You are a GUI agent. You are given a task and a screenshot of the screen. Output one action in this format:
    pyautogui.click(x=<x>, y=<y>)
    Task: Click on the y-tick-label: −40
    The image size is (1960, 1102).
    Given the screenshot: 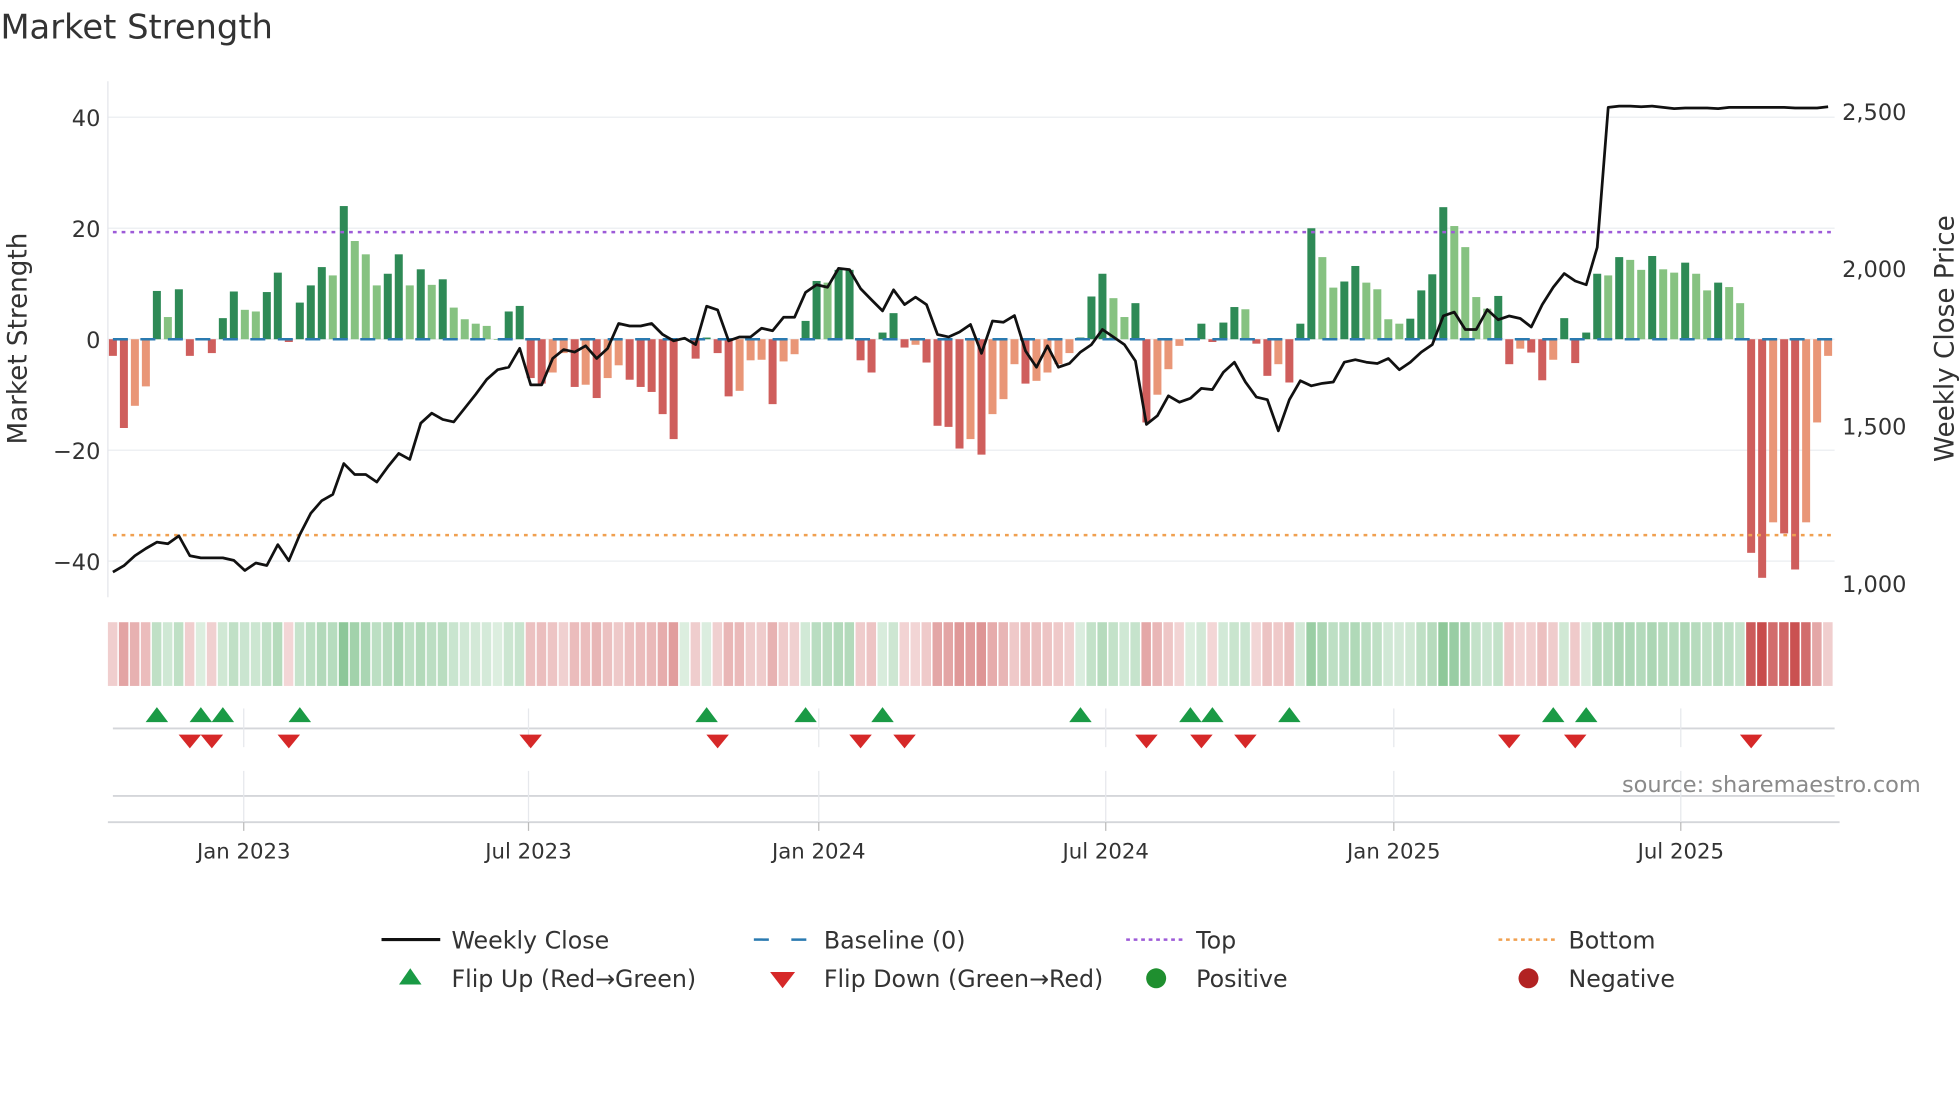 What is the action you would take?
    pyautogui.click(x=76, y=563)
    